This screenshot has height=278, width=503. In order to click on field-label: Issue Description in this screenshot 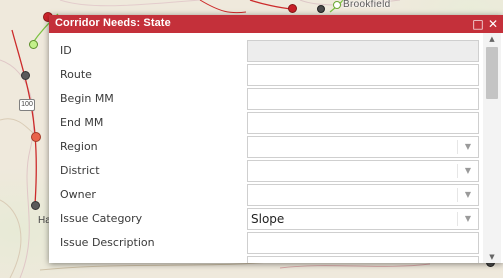, I will do `click(107, 242)`.